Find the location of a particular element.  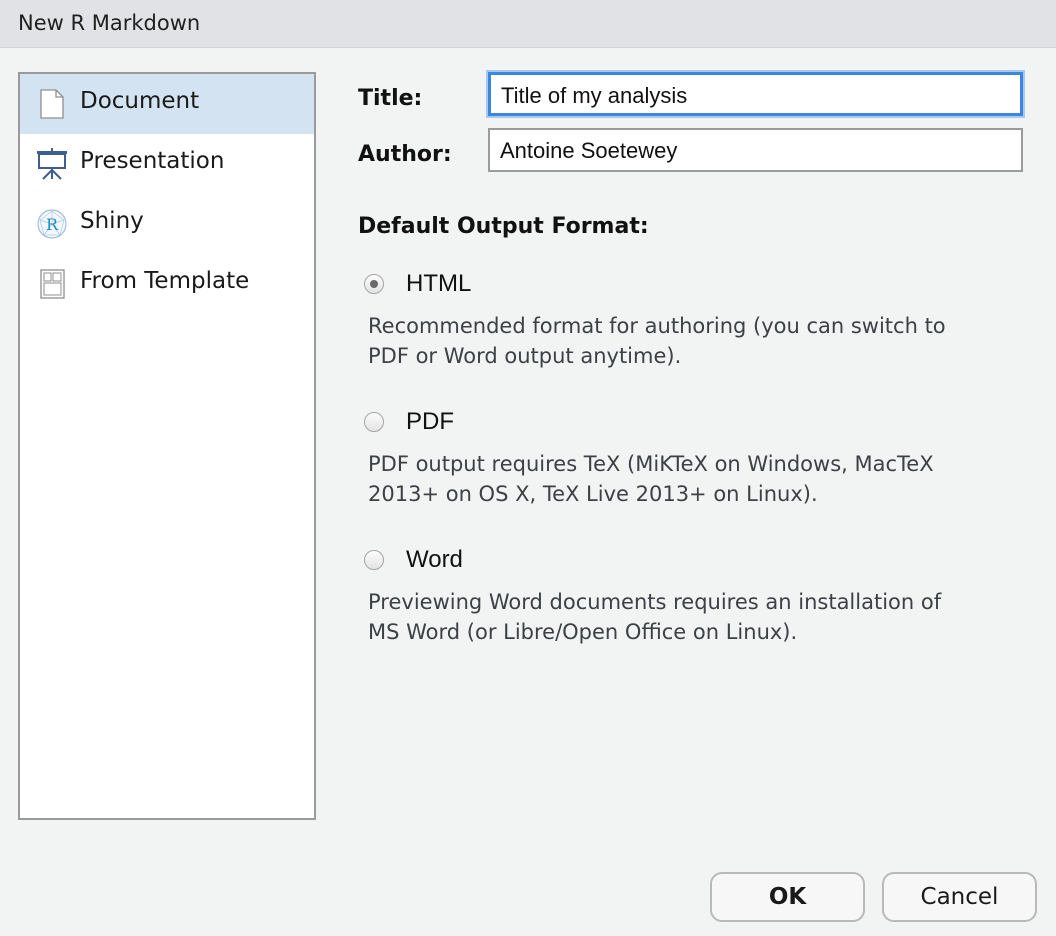

description-line: MS Word (or Libre/Open Office on Linux). is located at coordinates (583, 632).